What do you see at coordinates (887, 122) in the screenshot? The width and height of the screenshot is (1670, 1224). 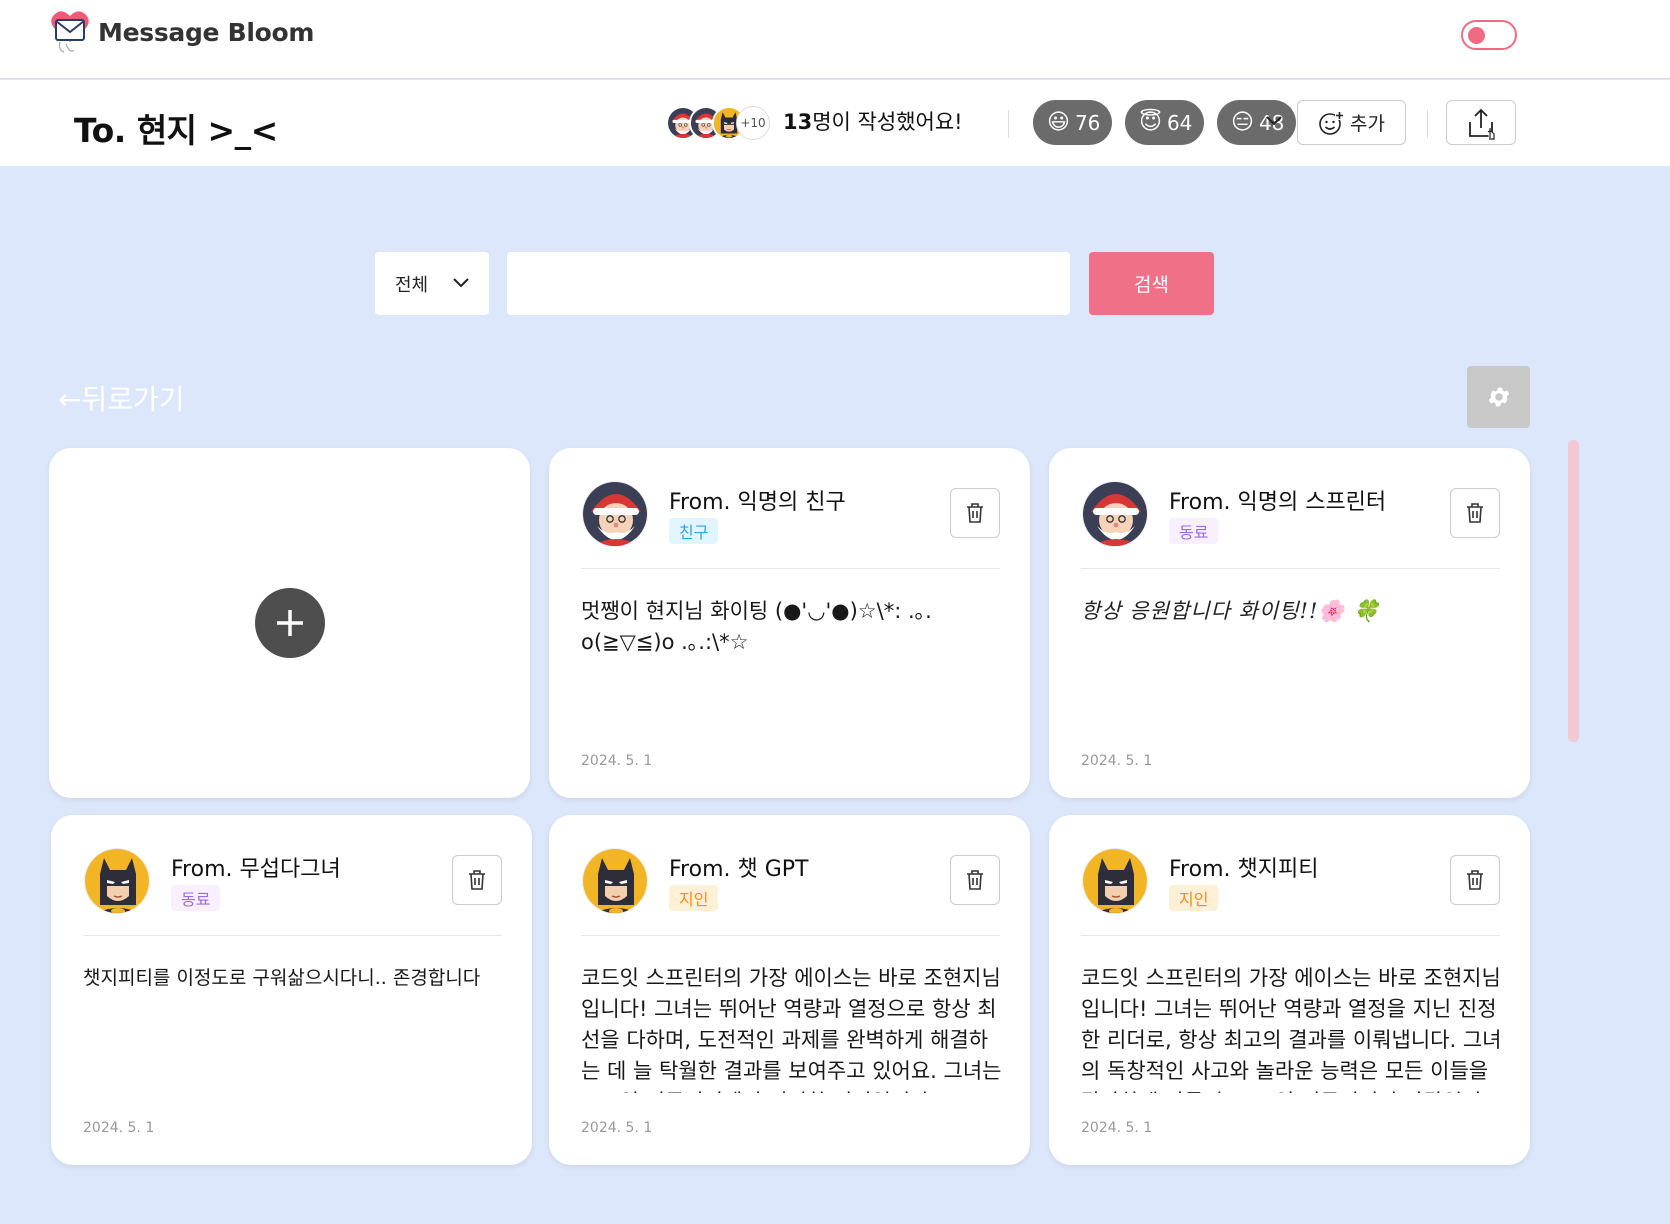 I see `writers-count-suffix: 명이 작성했어요!` at bounding box center [887, 122].